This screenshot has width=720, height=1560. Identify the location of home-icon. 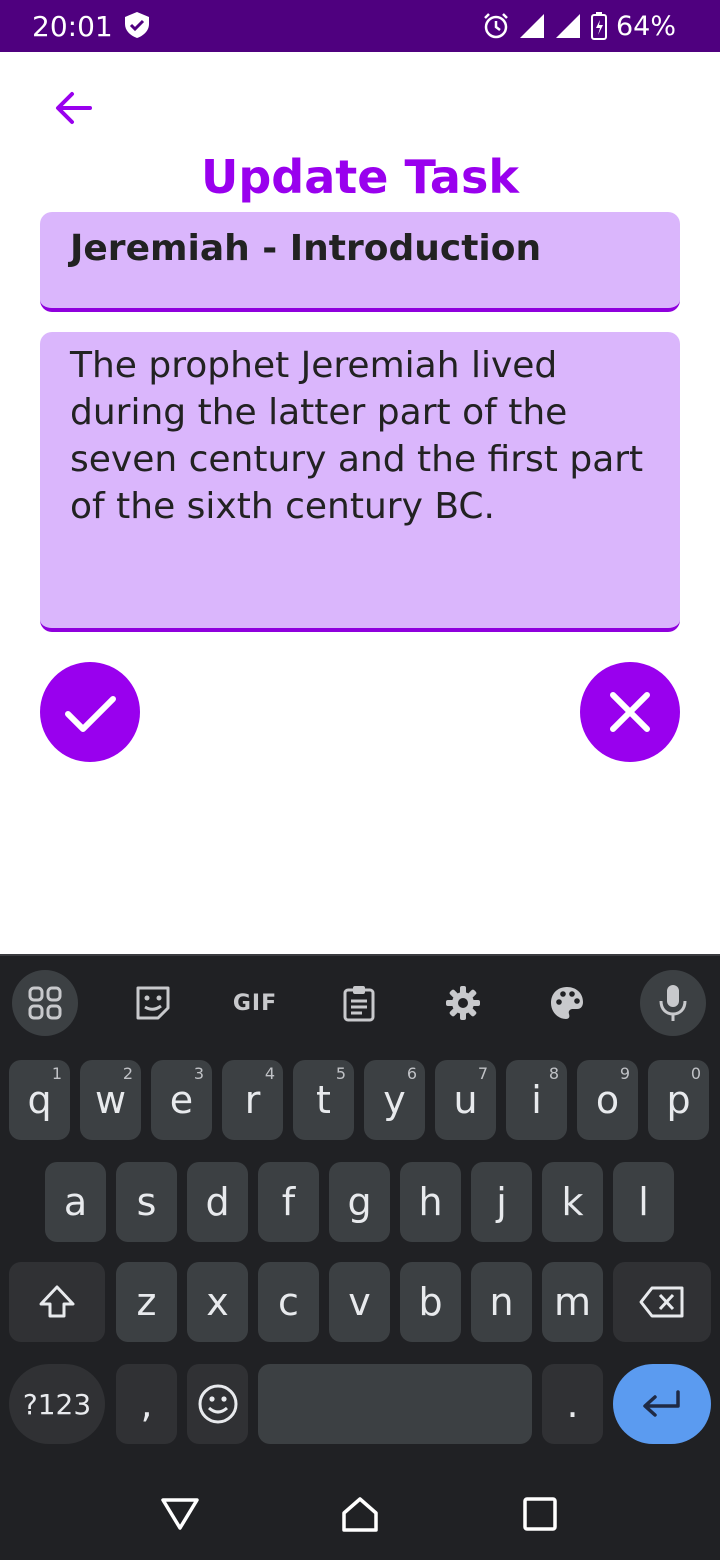
(360, 1514).